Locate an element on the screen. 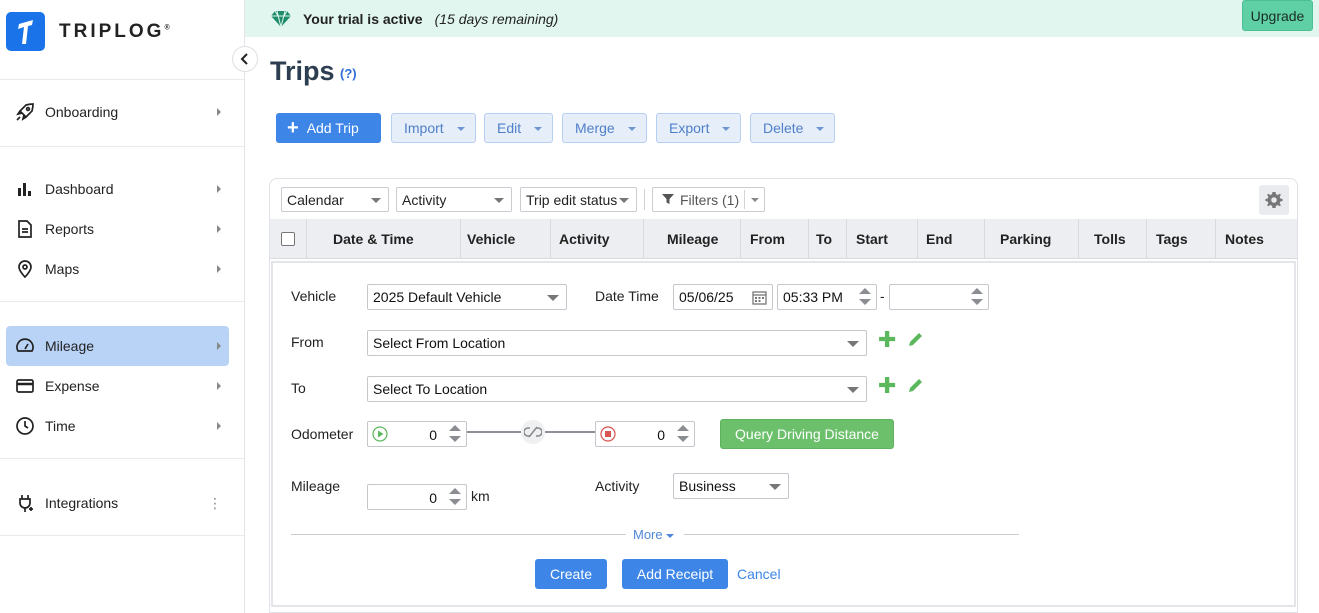 The width and height of the screenshot is (1319, 613). document-icon is located at coordinates (25, 229).